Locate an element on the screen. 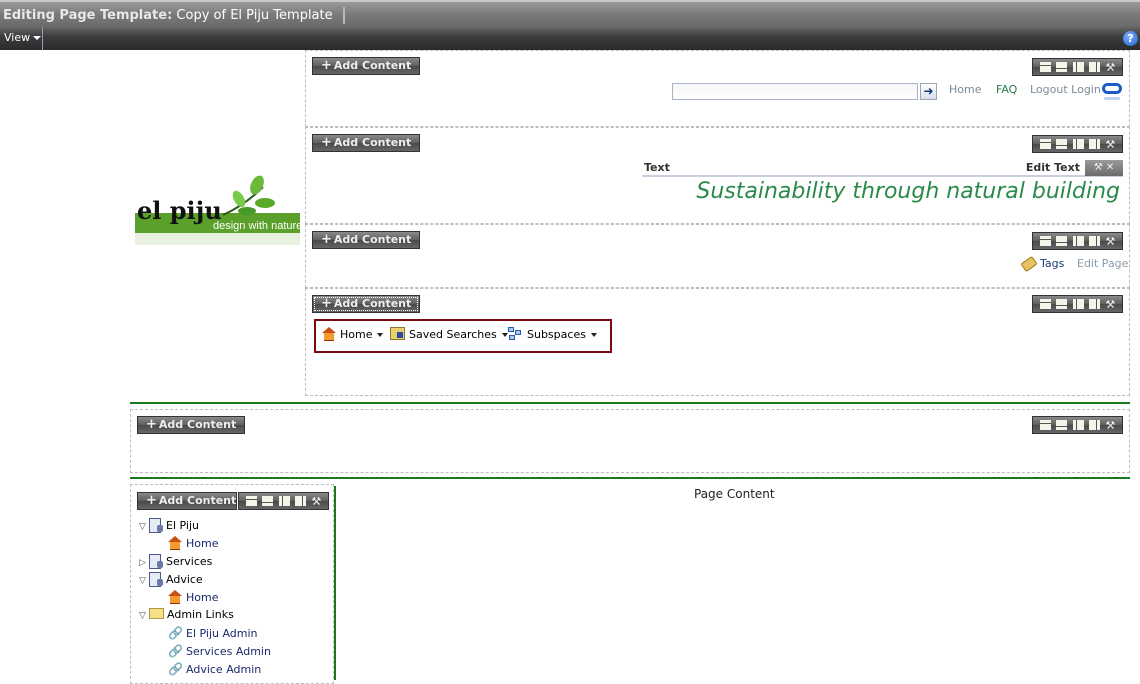 This screenshot has height=684, width=1140. expand-toggle: ▷ is located at coordinates (144, 563).